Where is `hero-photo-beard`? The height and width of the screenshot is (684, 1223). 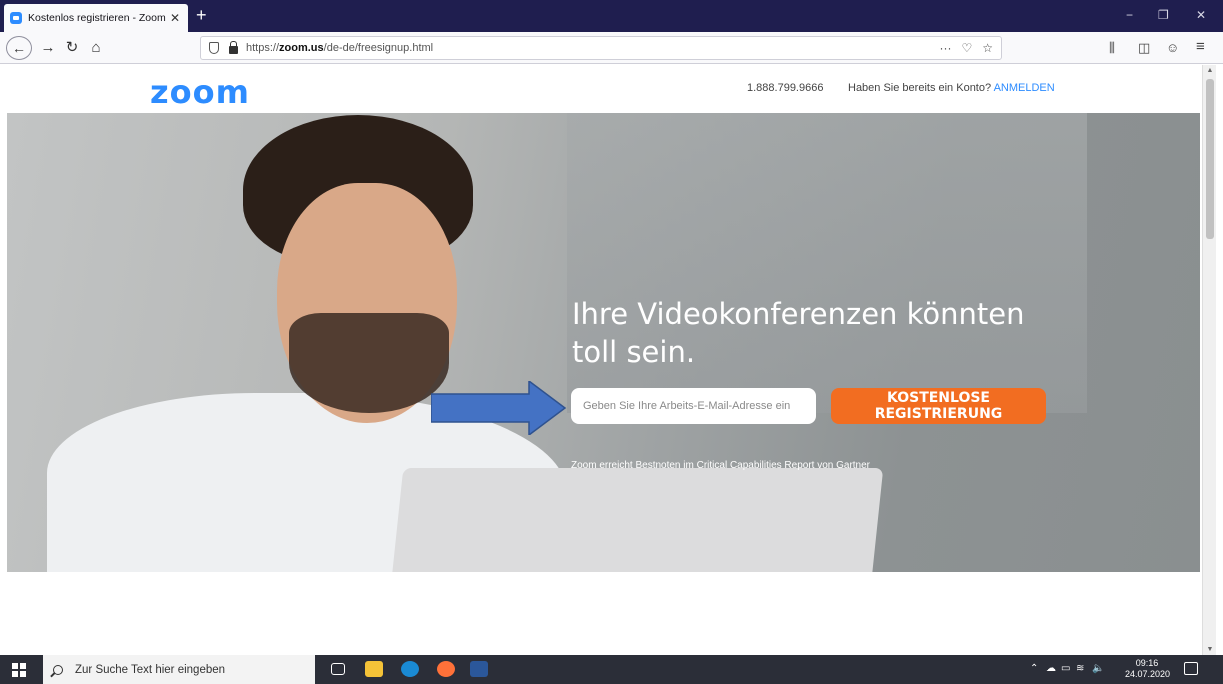 hero-photo-beard is located at coordinates (369, 363).